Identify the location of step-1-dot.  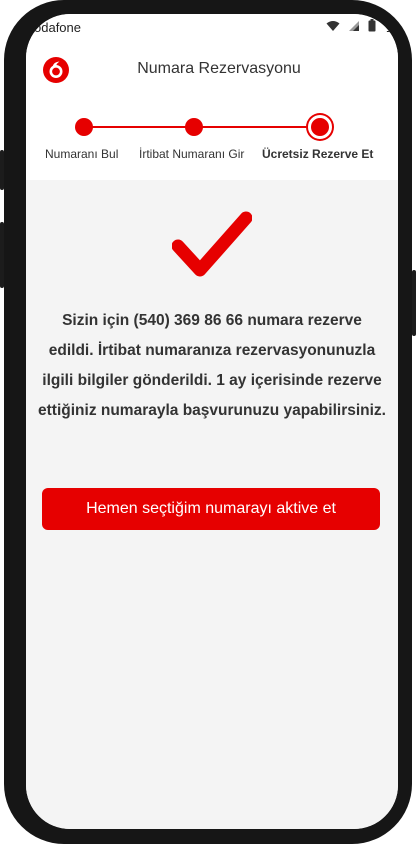
(84, 127).